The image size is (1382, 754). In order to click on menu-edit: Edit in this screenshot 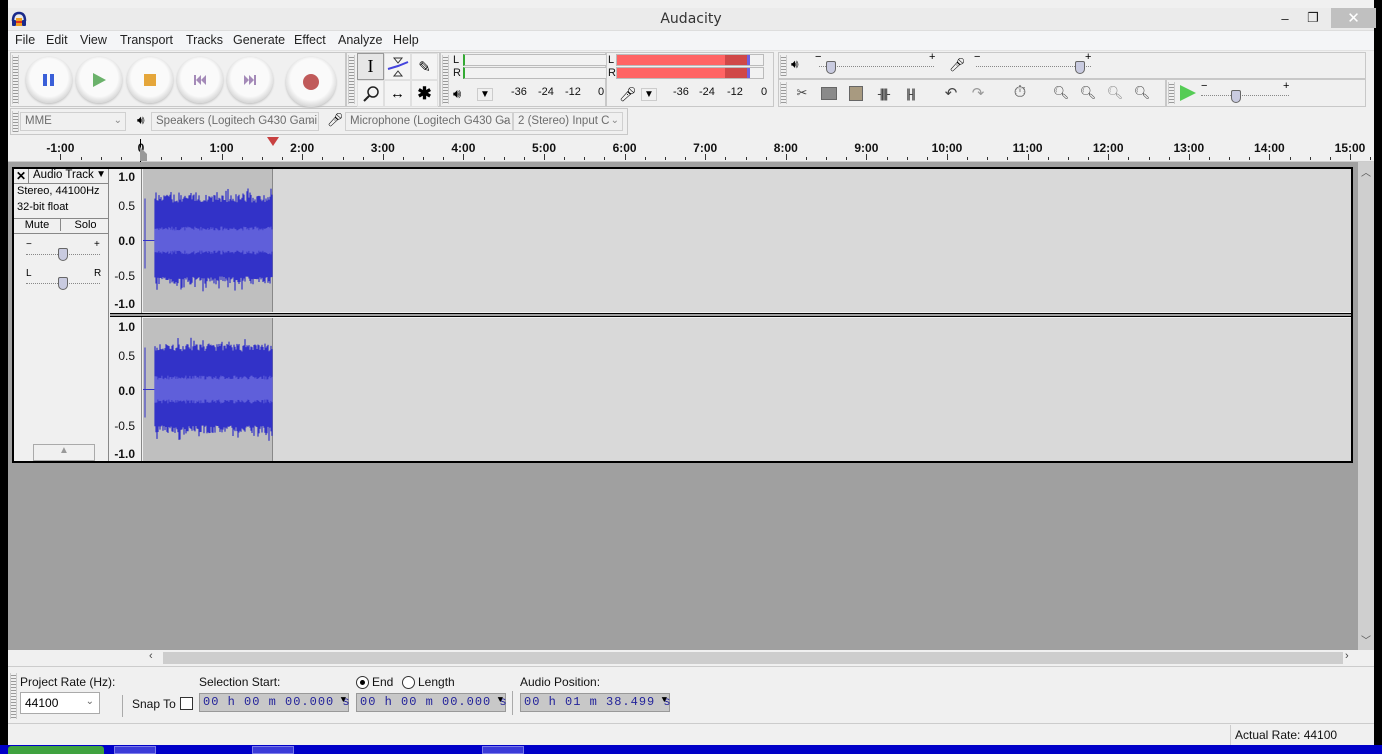, I will do `click(57, 40)`.